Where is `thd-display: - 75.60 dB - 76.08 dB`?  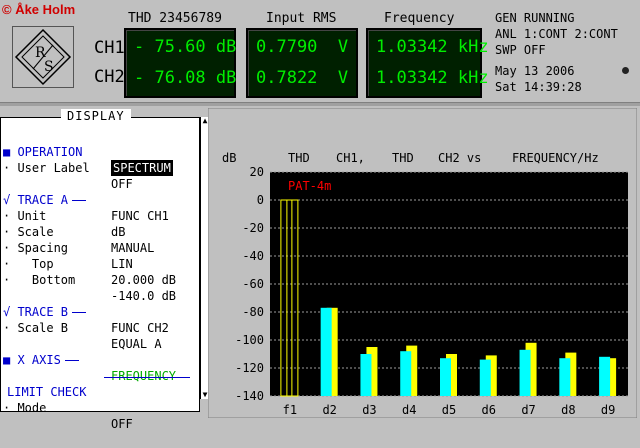
thd-display: - 75.60 dB - 76.08 dB is located at coordinates (180, 63).